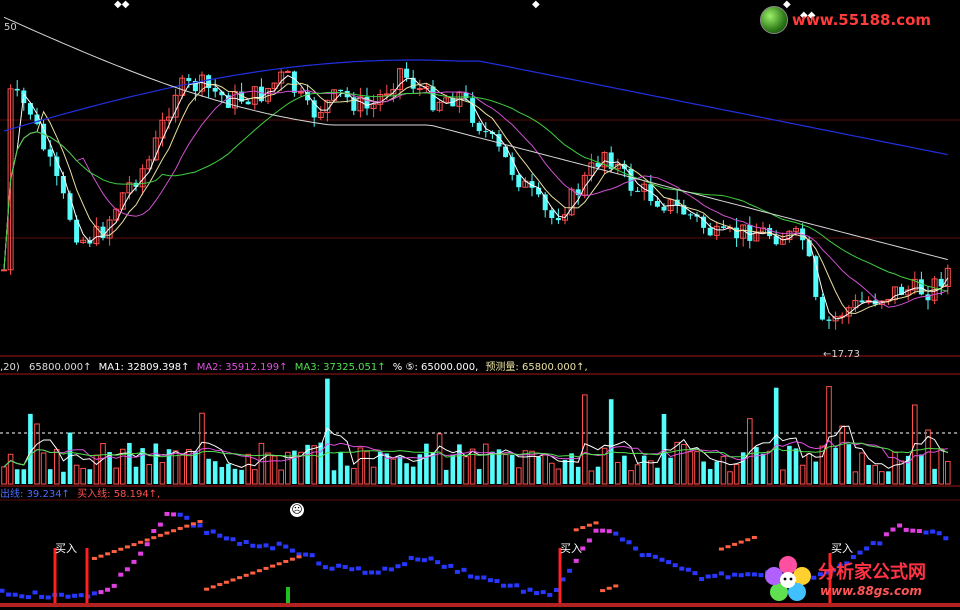 Image resolution: width=960 pixels, height=610 pixels. Describe the element at coordinates (87, 575) in the screenshot. I see `buy-signal-bar` at that location.